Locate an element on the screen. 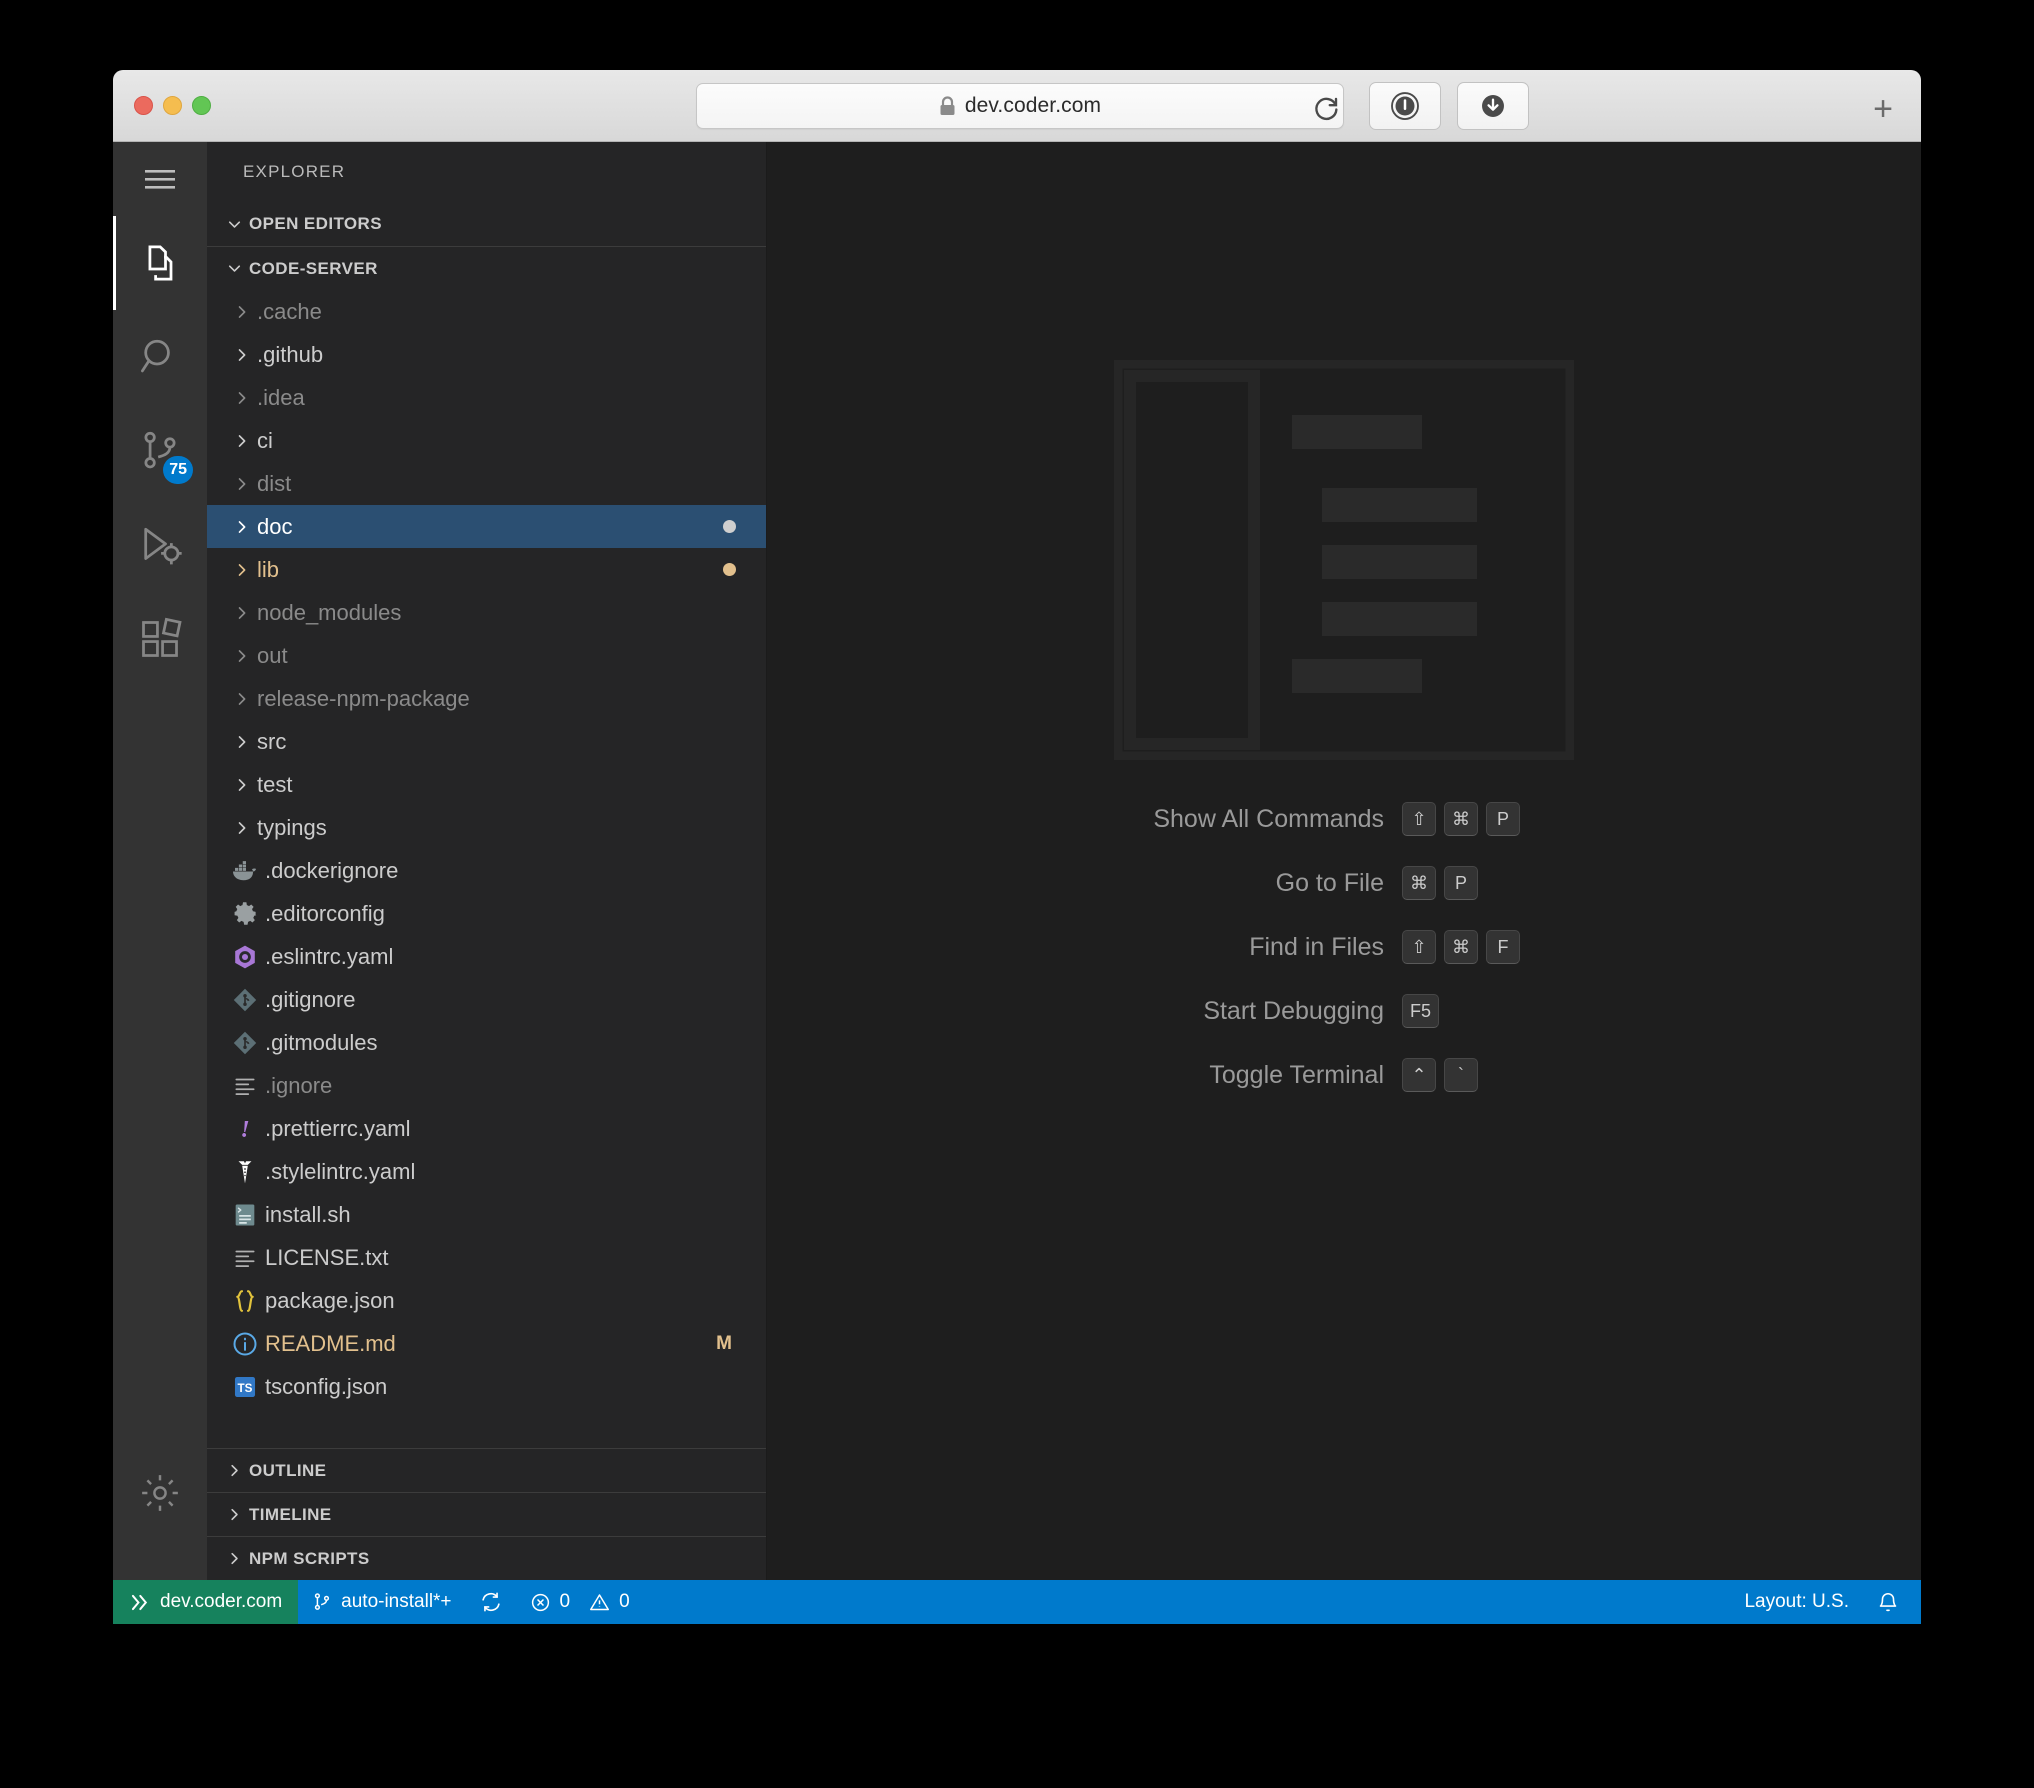 The height and width of the screenshot is (1788, 2034). error-icon is located at coordinates (540, 1602).